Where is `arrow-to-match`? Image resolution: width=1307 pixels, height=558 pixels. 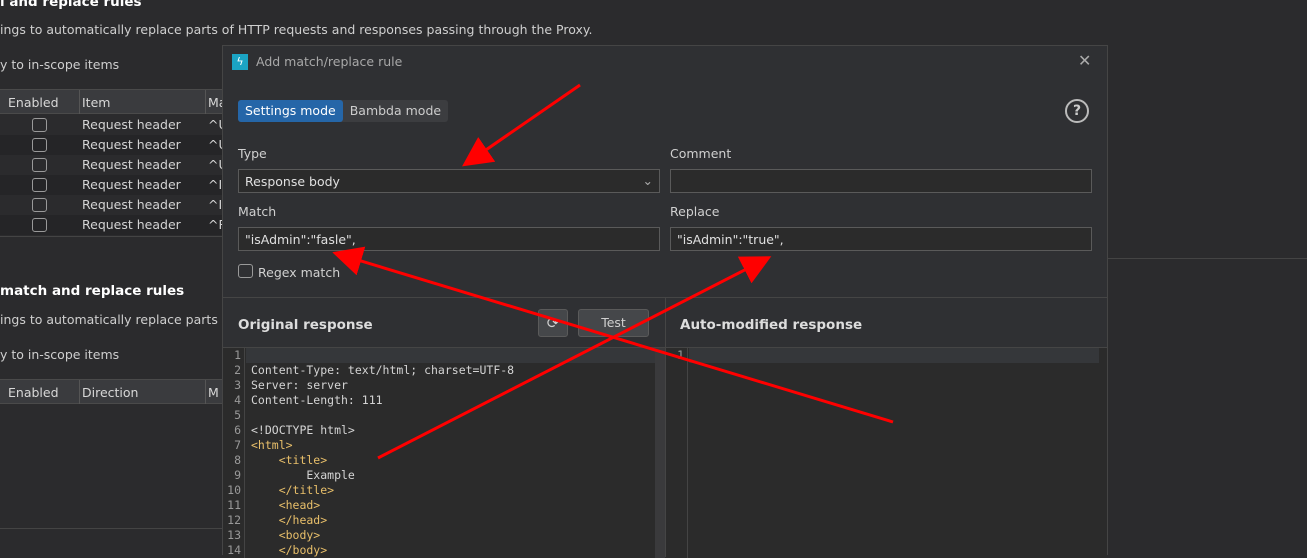
arrow-to-match is located at coordinates (613, 335).